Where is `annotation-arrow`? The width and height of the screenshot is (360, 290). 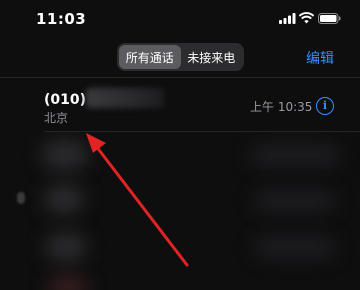 annotation-arrow is located at coordinates (137, 200).